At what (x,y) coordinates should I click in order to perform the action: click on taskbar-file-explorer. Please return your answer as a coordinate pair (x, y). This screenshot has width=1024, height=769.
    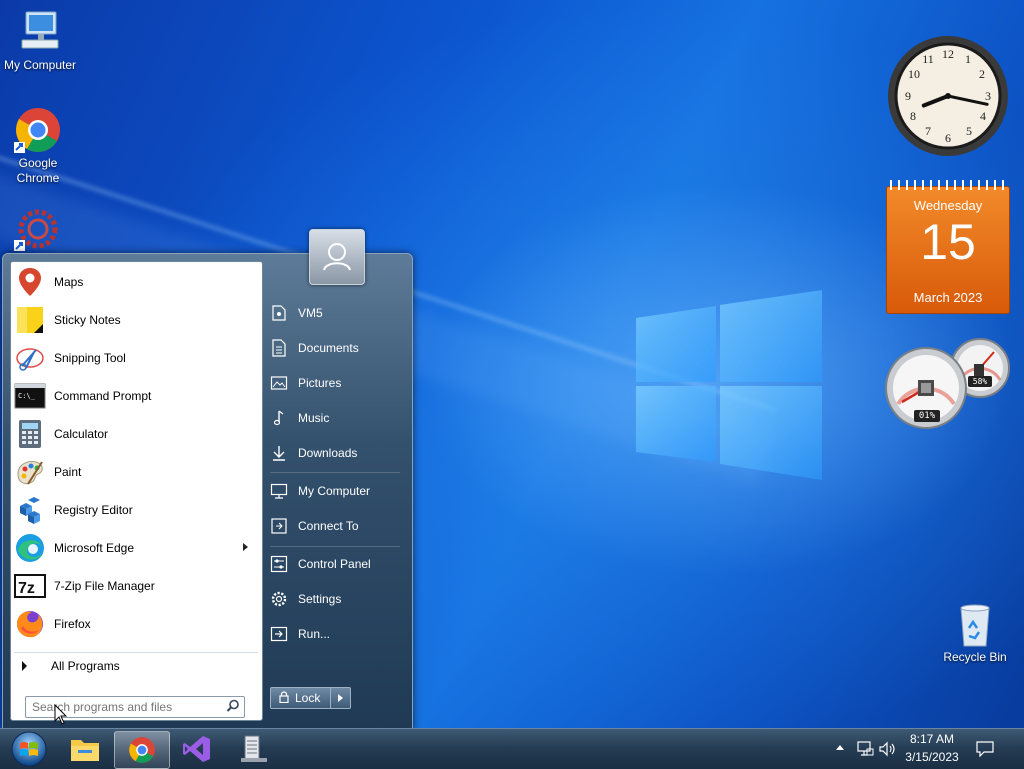
    Looking at the image, I should click on (85, 749).